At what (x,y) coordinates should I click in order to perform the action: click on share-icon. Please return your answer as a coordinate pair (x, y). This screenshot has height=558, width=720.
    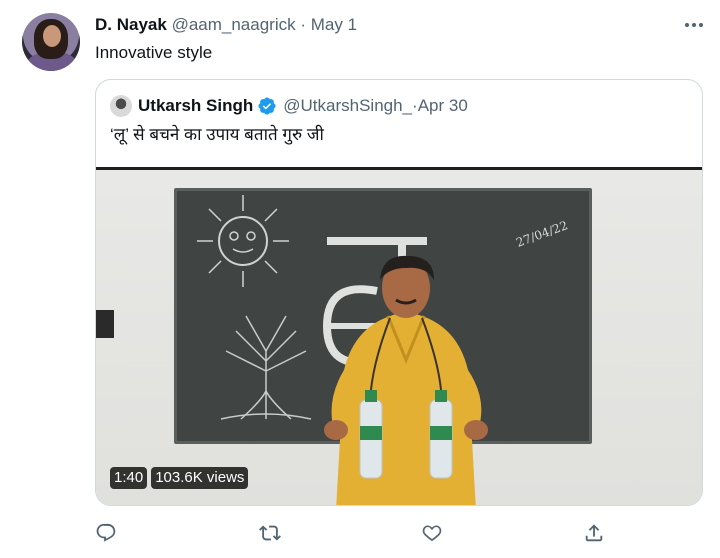
    Looking at the image, I should click on (594, 533).